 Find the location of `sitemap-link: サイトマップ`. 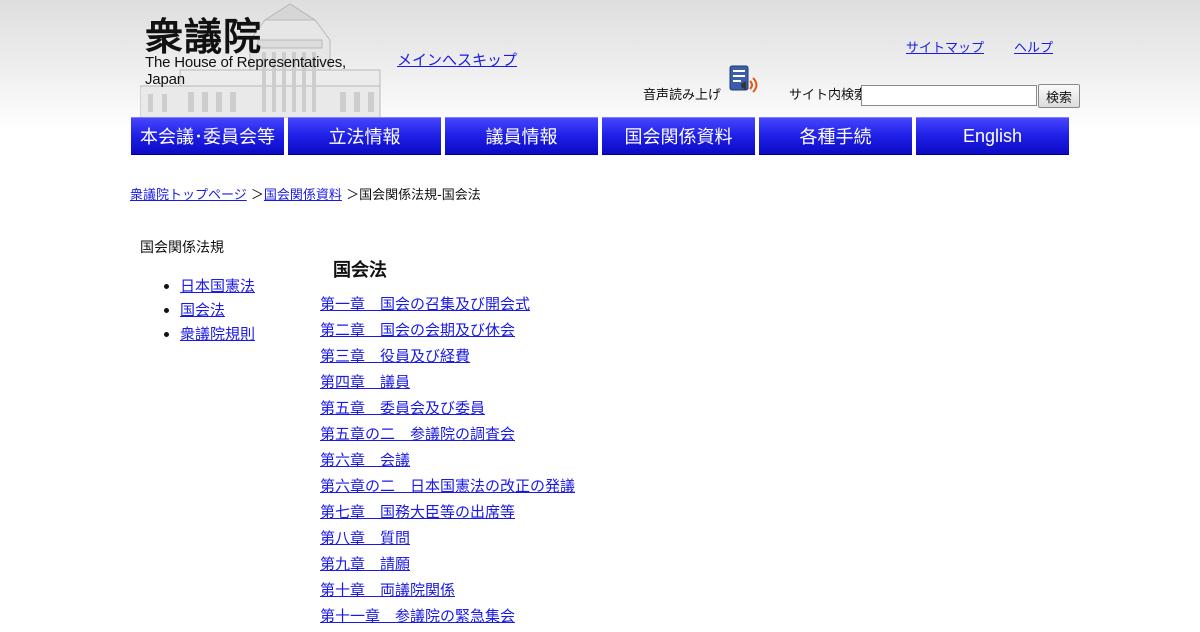

sitemap-link: サイトマップ is located at coordinates (945, 46).